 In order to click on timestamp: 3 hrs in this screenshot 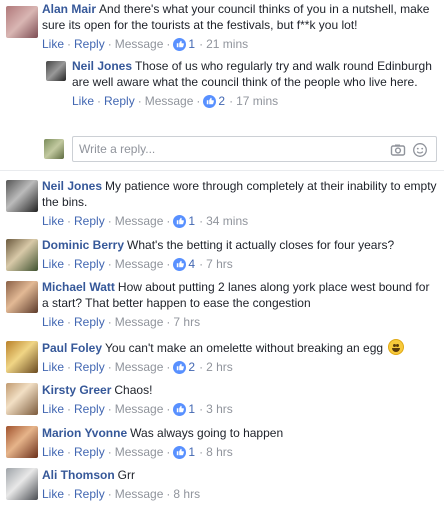, I will do `click(219, 409)`.